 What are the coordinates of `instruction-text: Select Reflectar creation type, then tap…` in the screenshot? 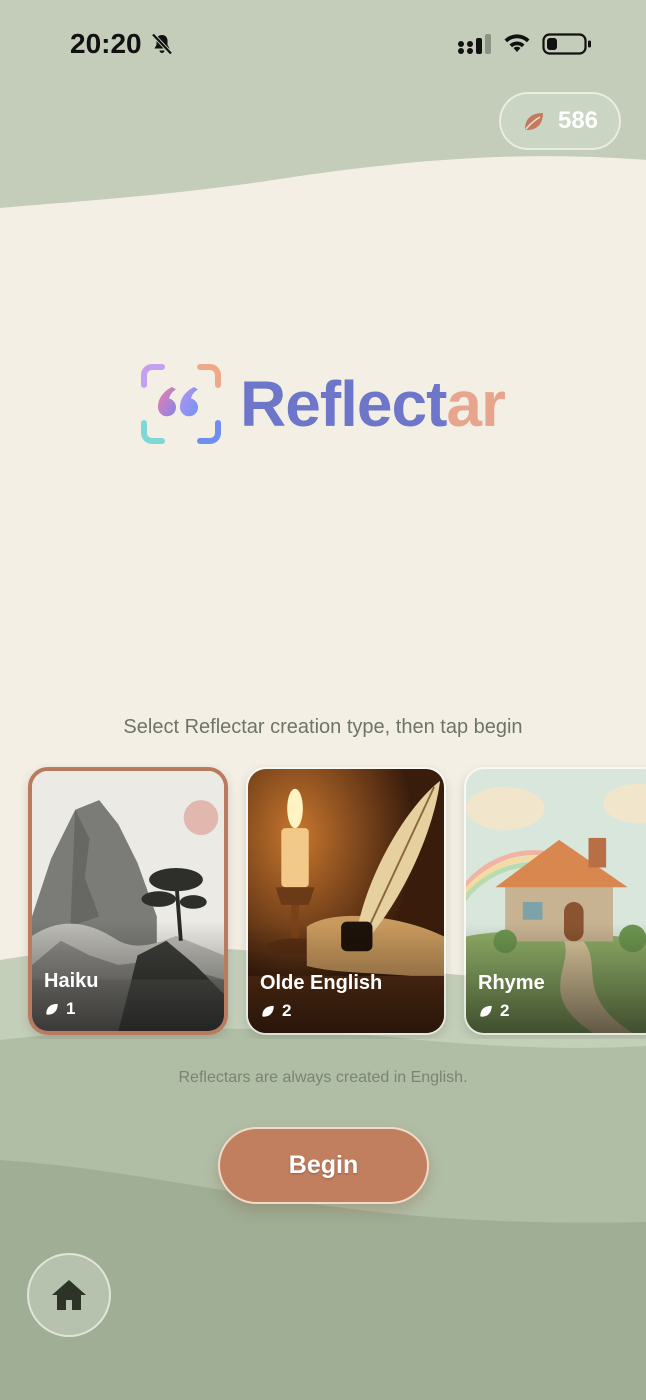 It's located at (323, 727).